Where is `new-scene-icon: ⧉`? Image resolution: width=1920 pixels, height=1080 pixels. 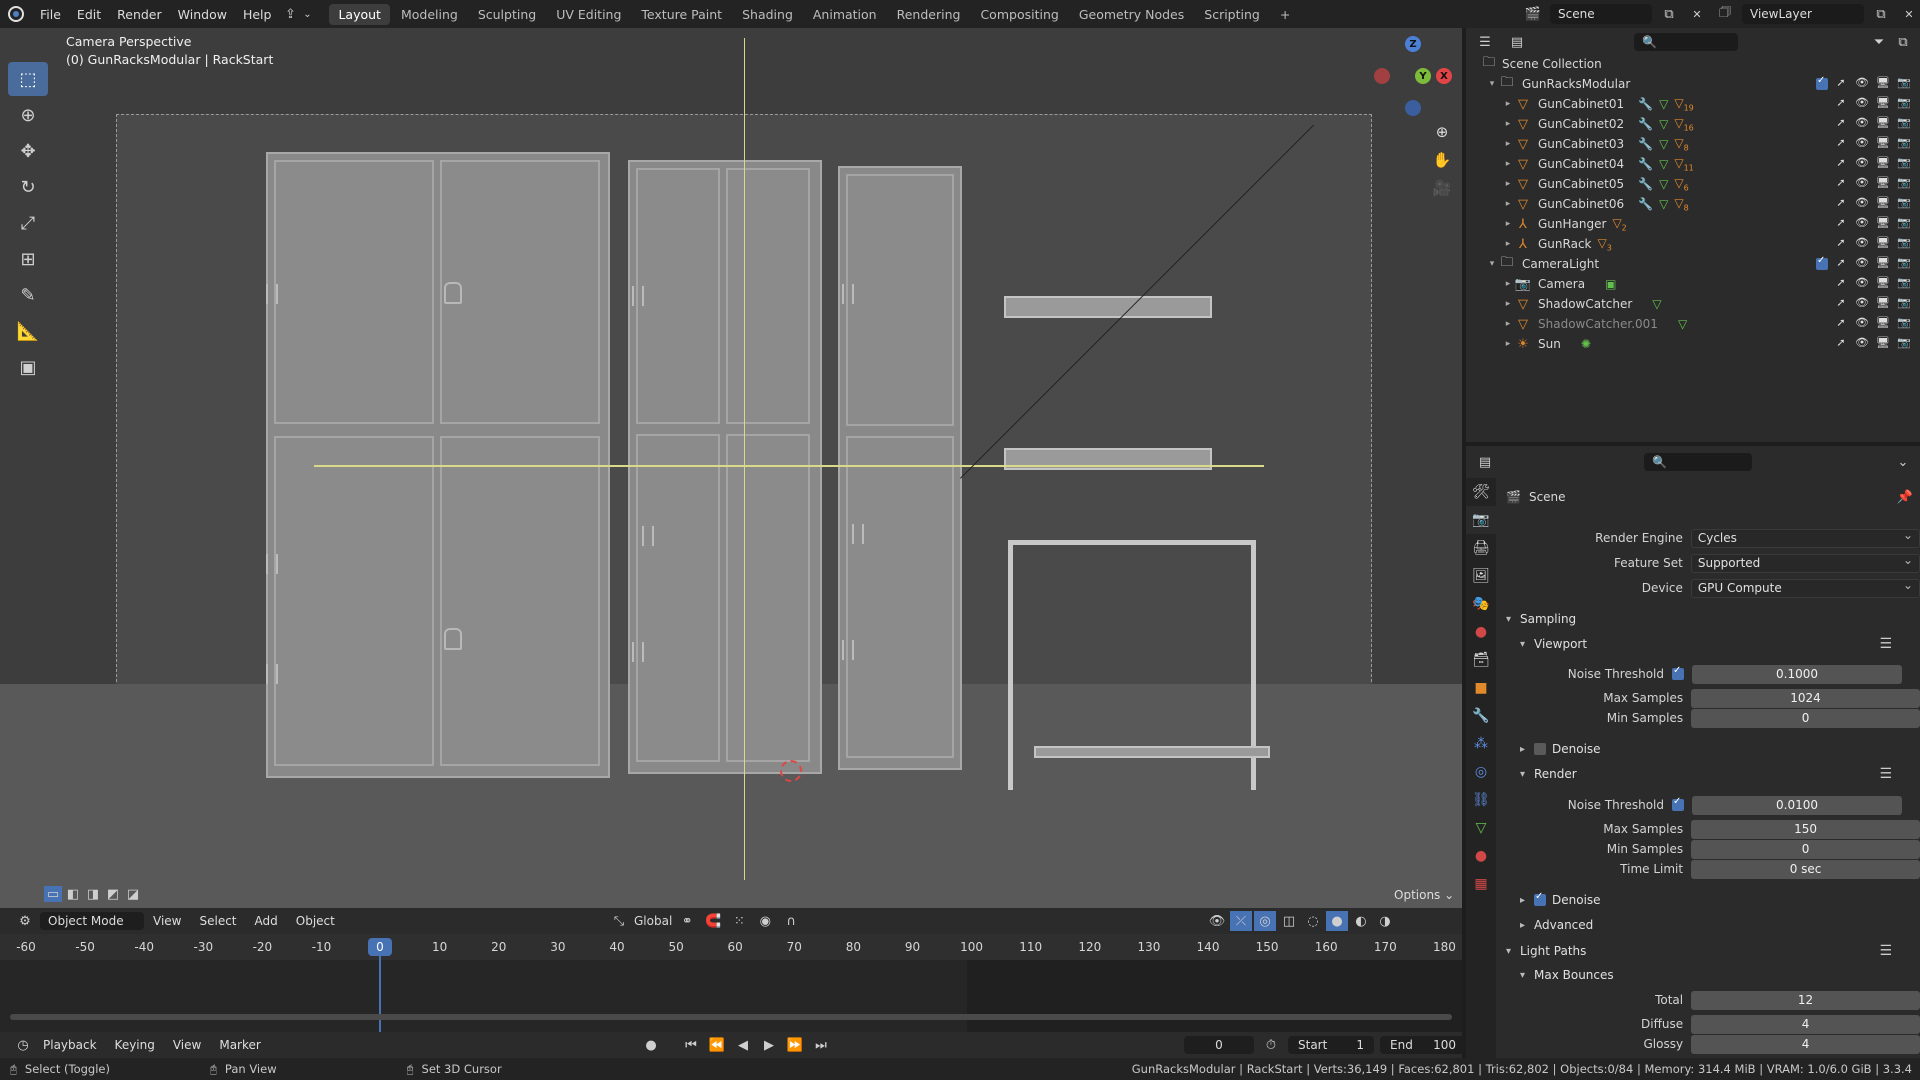
new-scene-icon: ⧉ is located at coordinates (1669, 14).